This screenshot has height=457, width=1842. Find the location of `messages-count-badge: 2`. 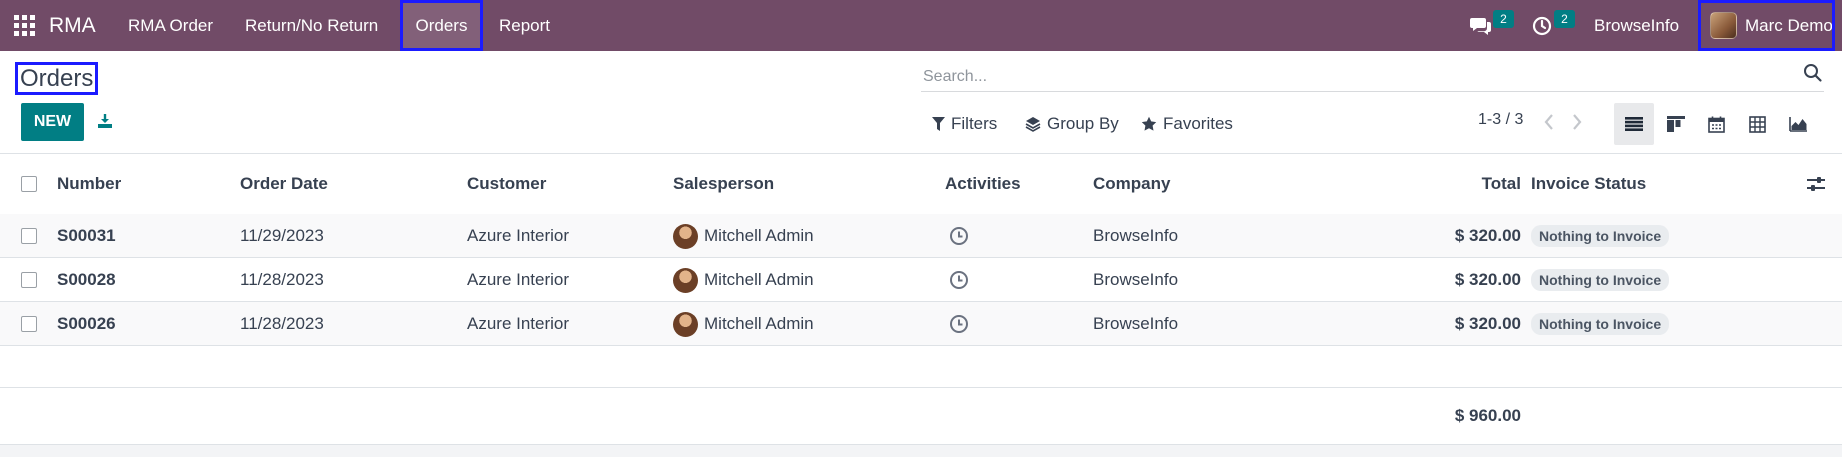

messages-count-badge: 2 is located at coordinates (1503, 19).